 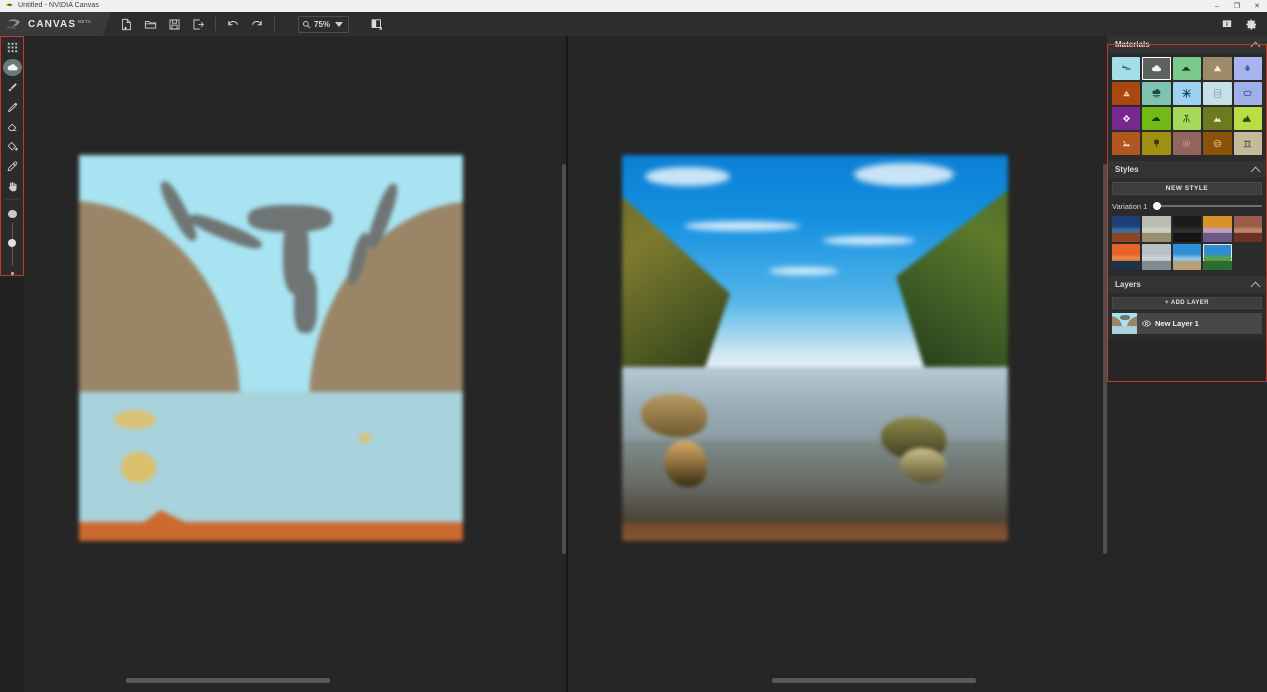 I want to click on brush-size-thumb, so click(x=12, y=243).